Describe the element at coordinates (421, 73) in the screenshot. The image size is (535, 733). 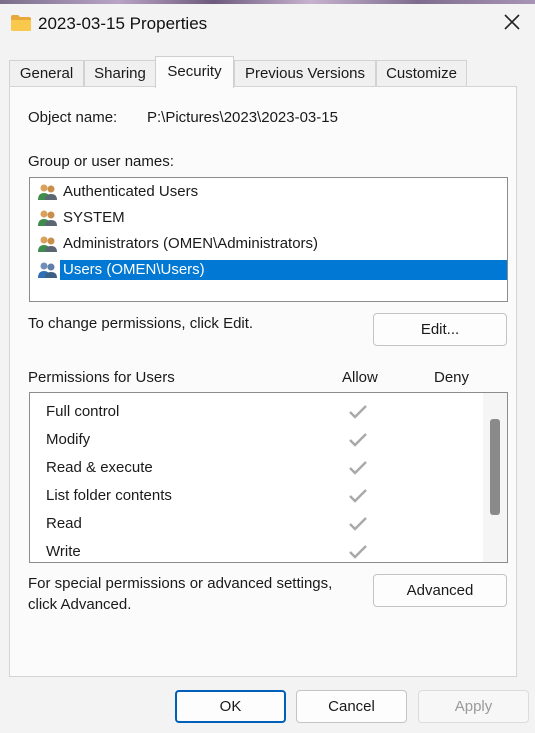
I see `tab-customize: Customize` at that location.